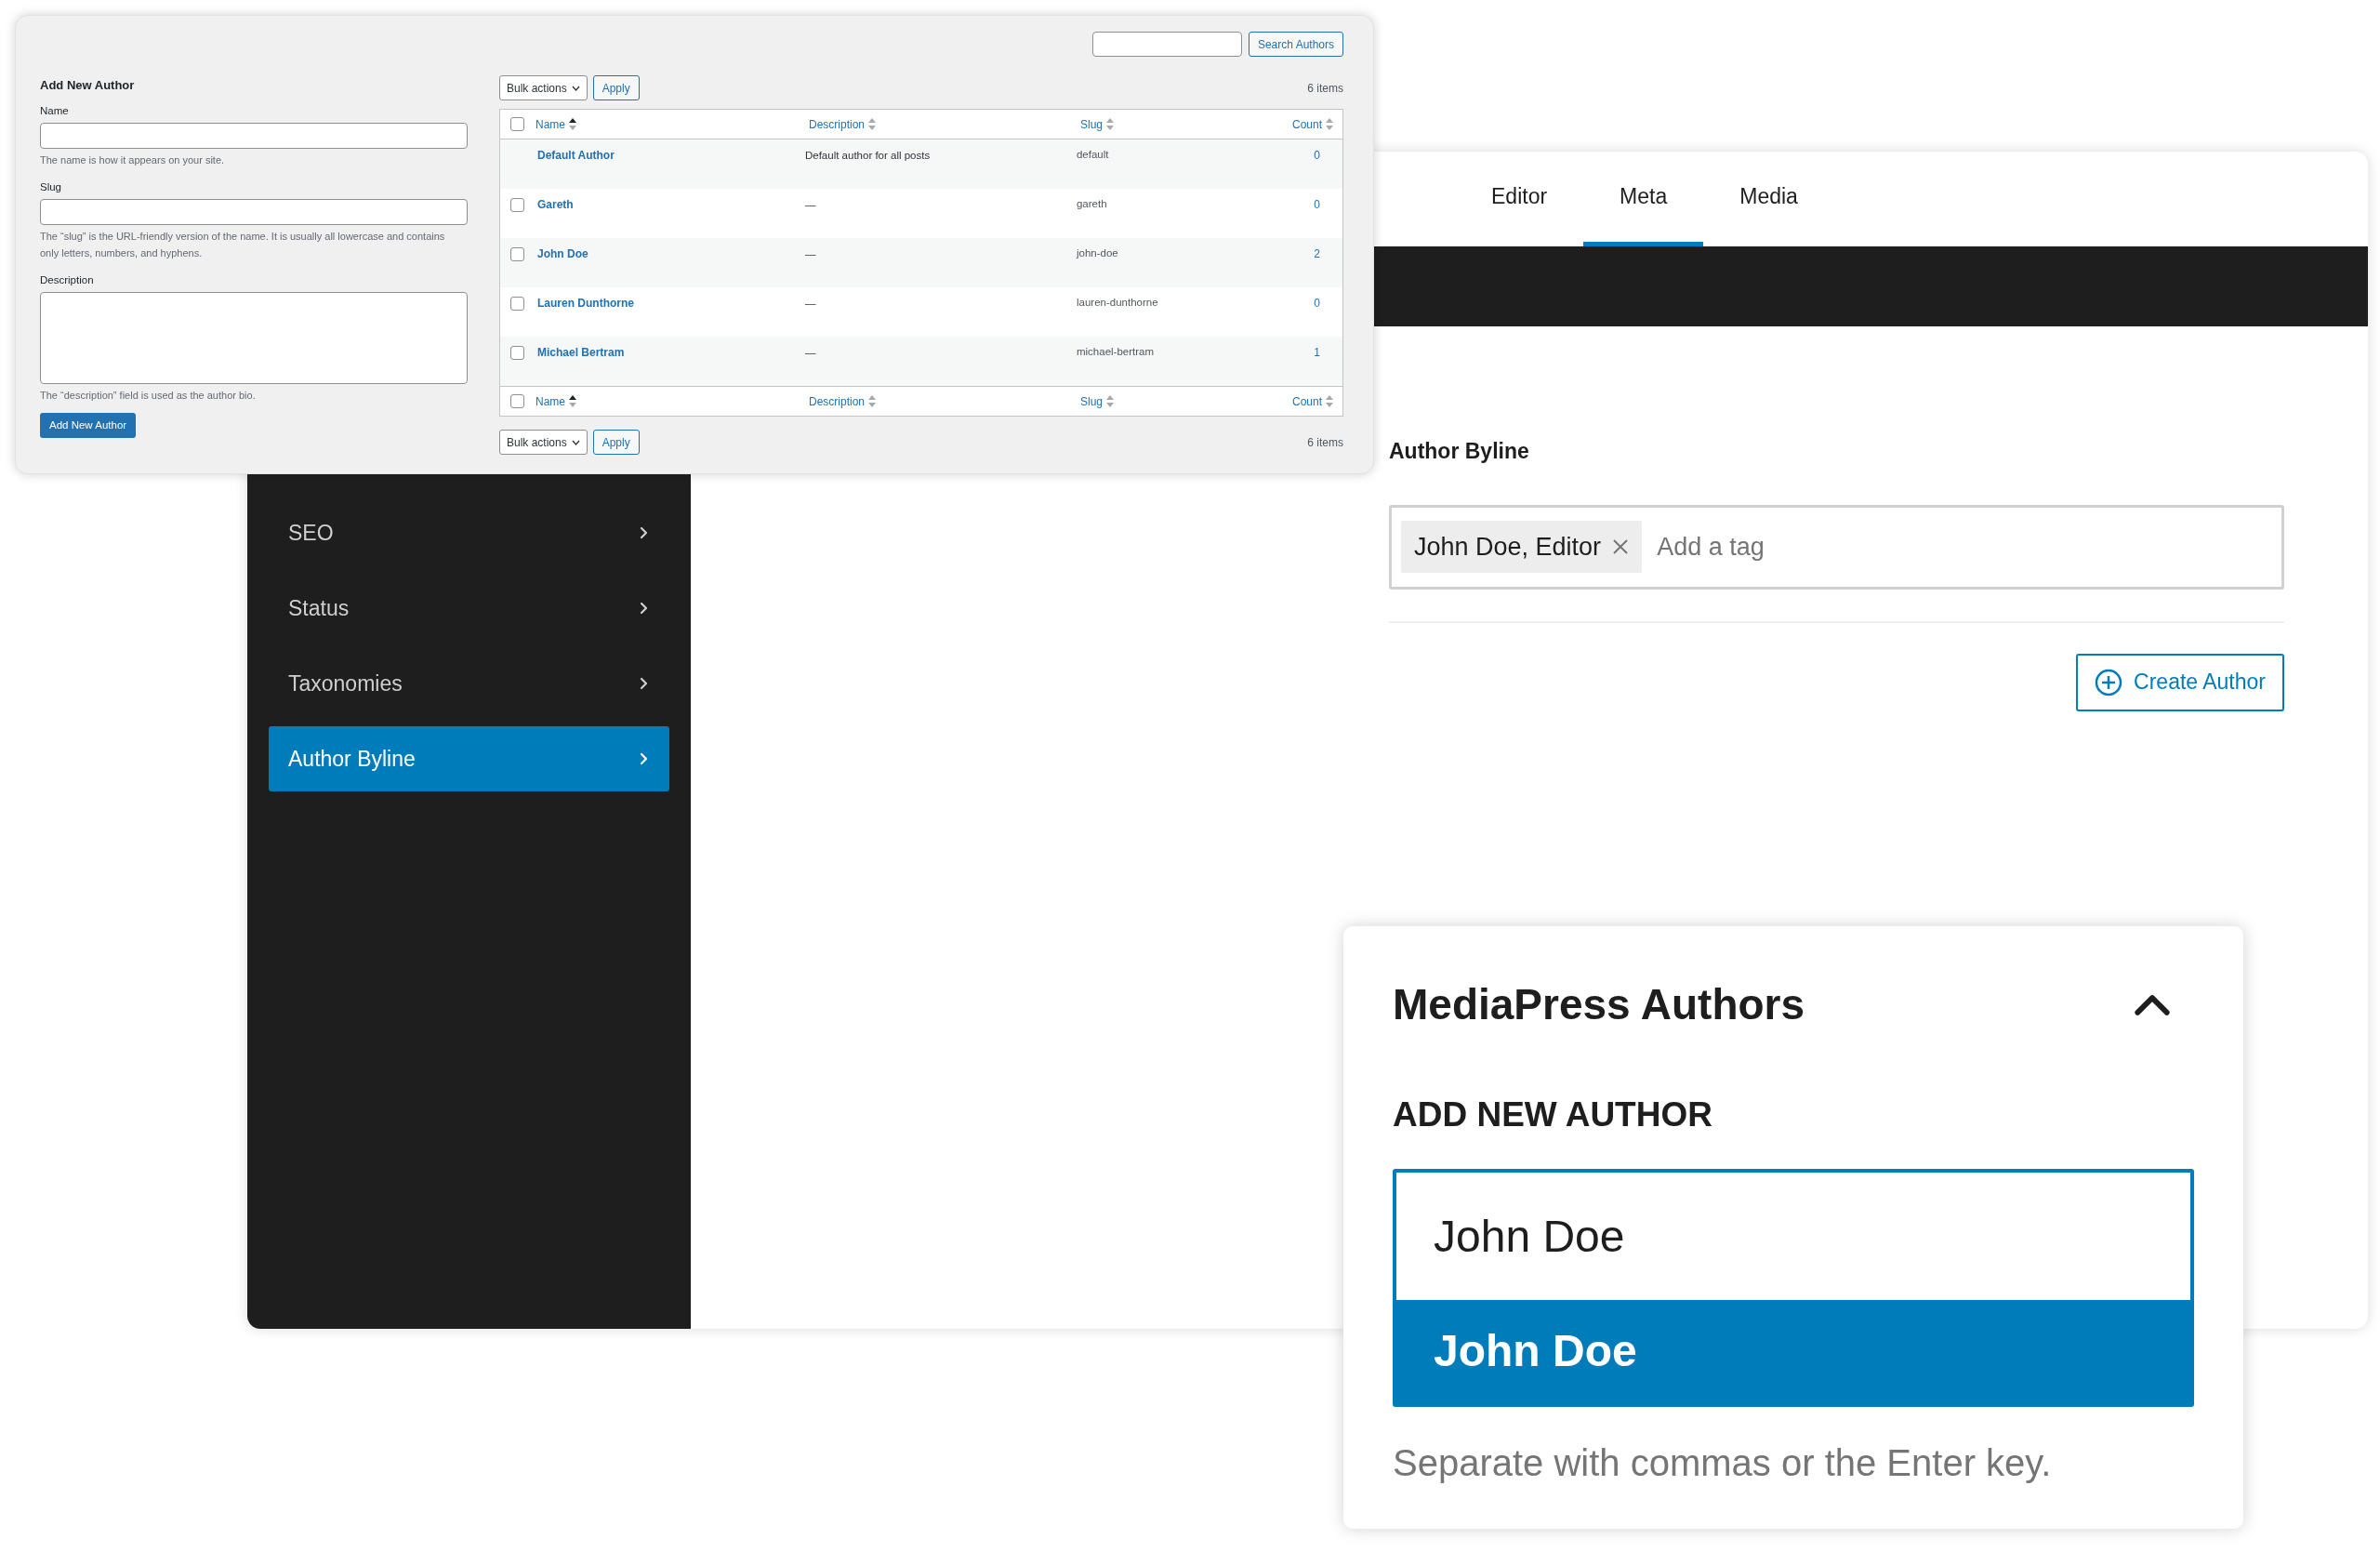 The image size is (2380, 1552). I want to click on author-name-link: Default Author, so click(670, 155).